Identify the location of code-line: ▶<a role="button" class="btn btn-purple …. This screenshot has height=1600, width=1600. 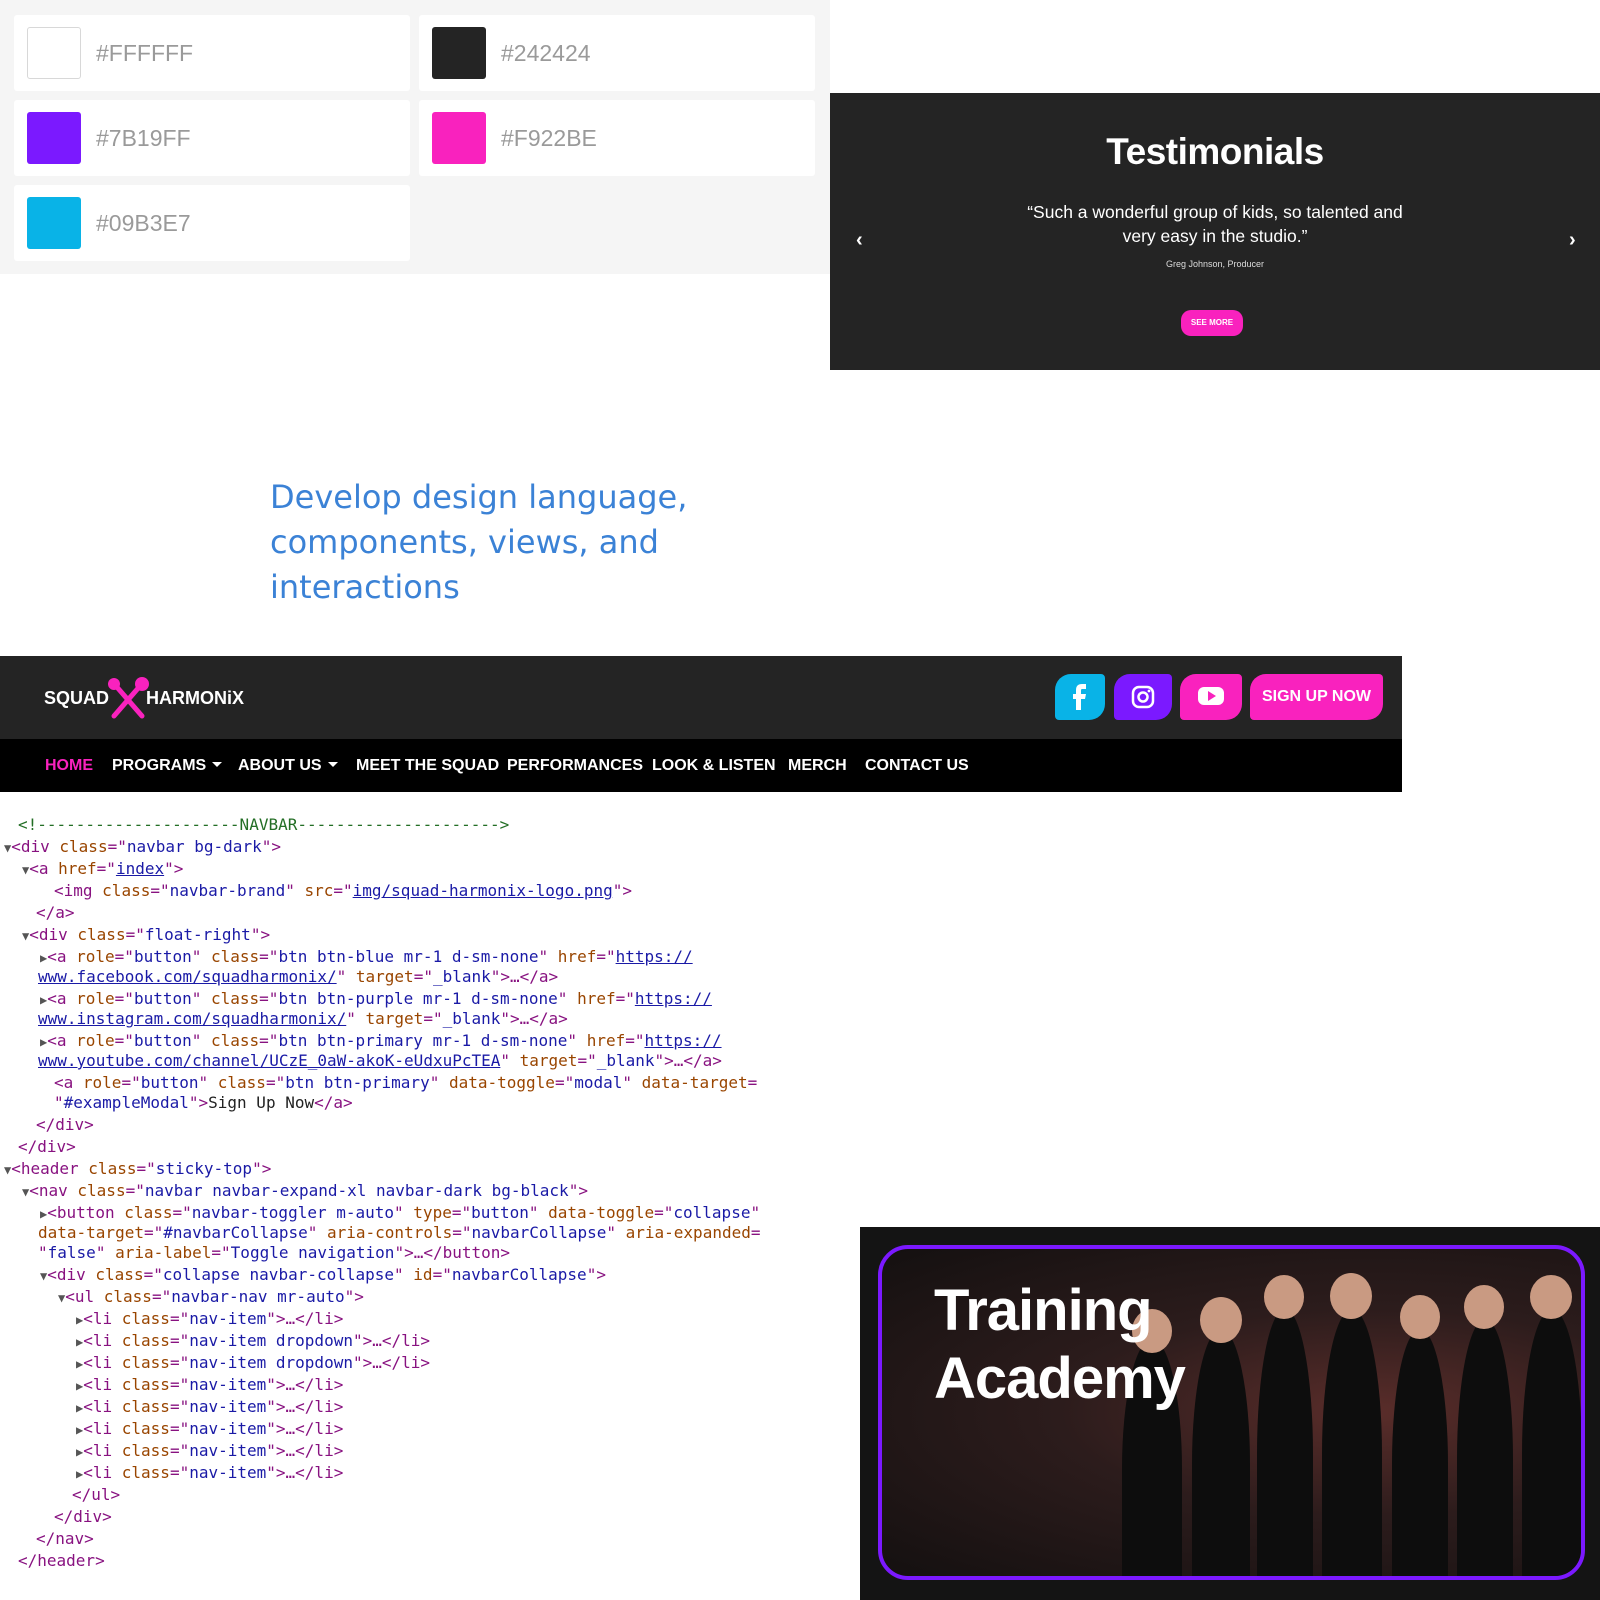
(376, 999).